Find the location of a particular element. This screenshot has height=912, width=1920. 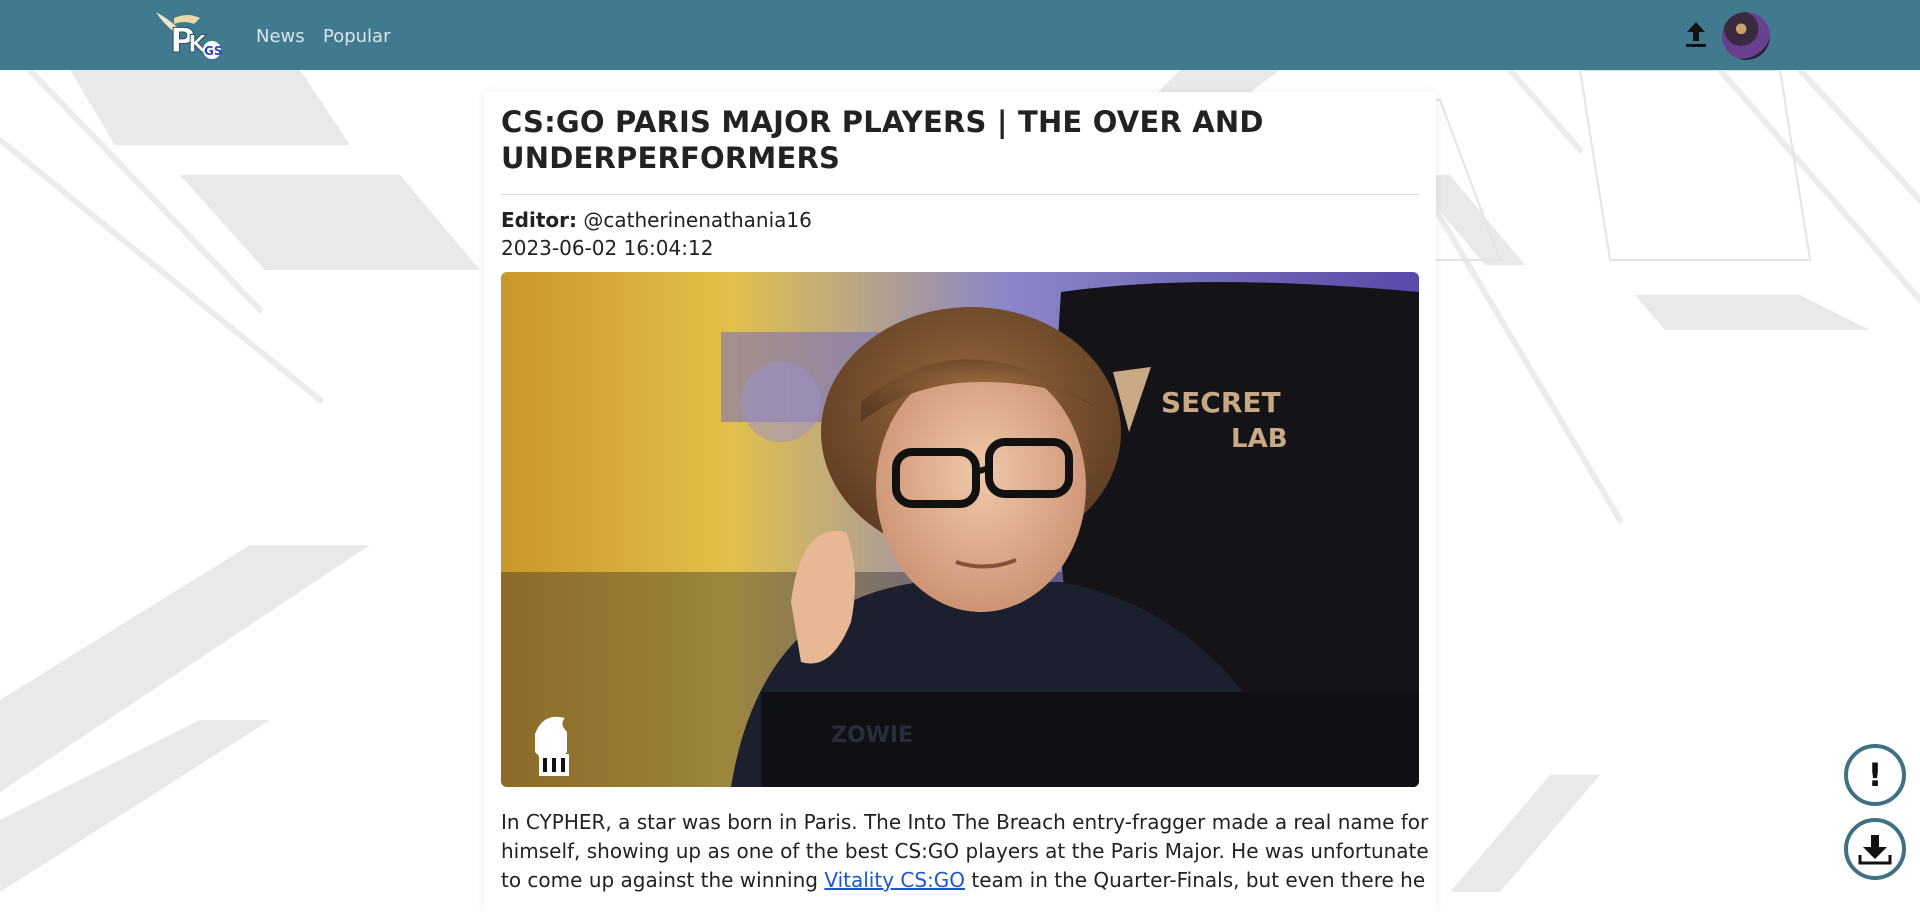

svg-text: GS is located at coordinates (213, 51).